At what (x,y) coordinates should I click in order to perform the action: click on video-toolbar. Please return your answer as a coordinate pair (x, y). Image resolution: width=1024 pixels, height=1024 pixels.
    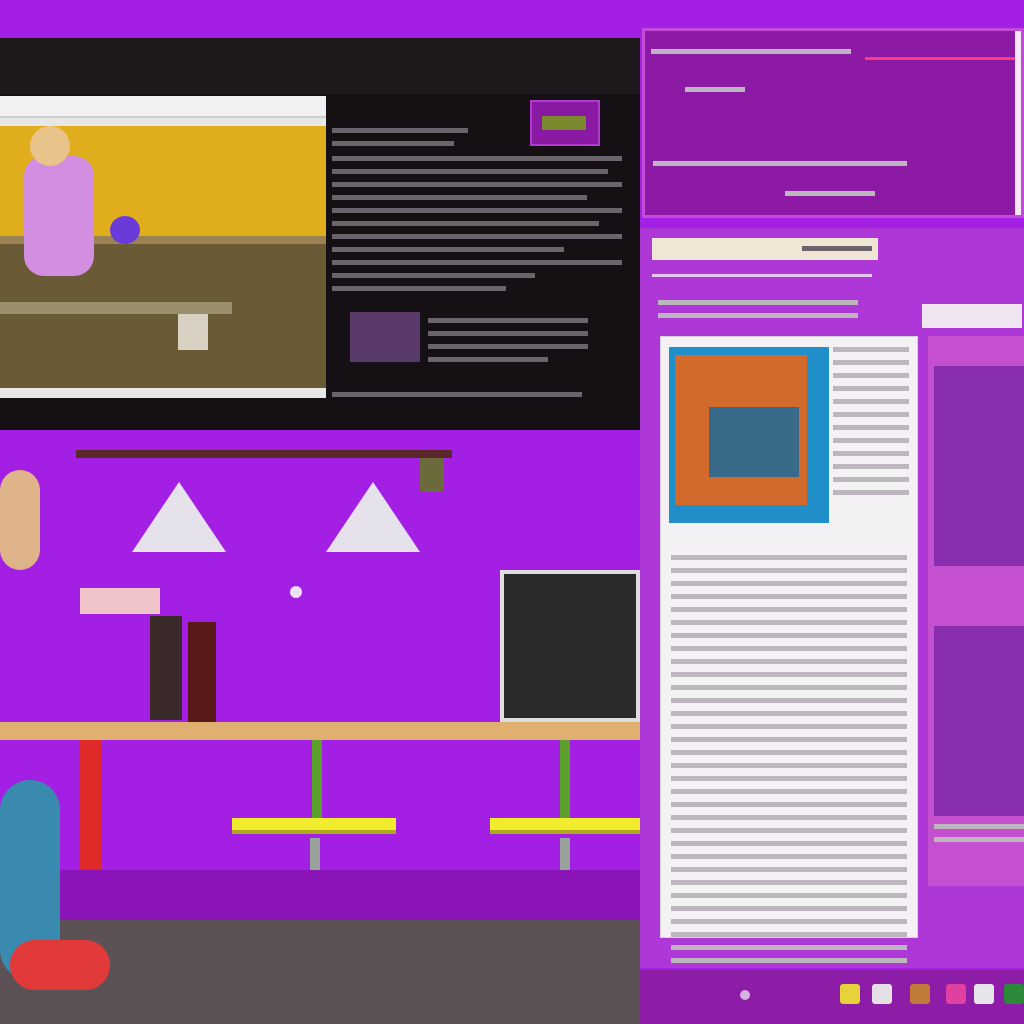
    Looking at the image, I should click on (163, 107).